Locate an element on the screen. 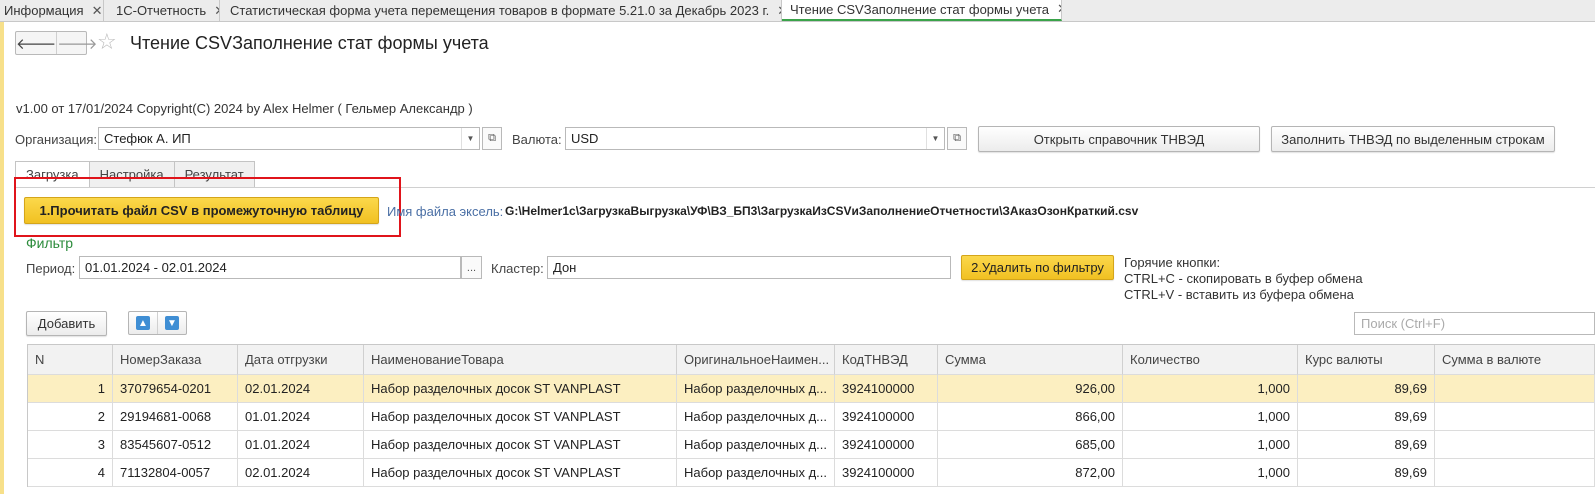  cell-order: 83545607-0512 is located at coordinates (175, 445).